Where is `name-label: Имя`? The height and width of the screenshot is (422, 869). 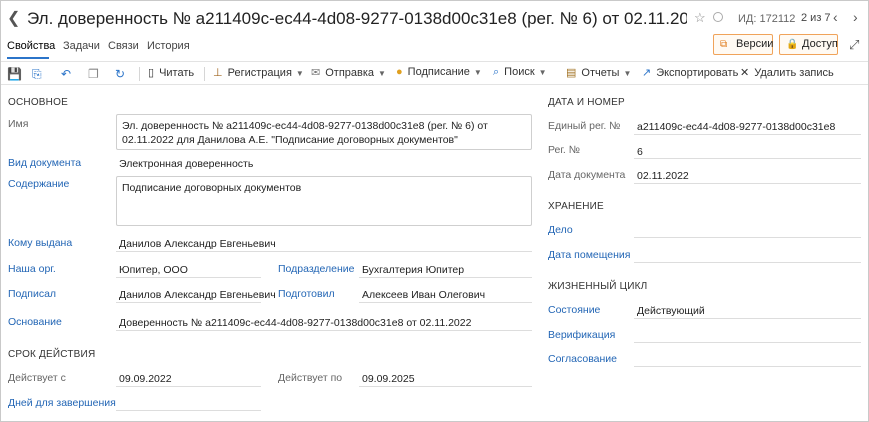 name-label: Имя is located at coordinates (18, 124).